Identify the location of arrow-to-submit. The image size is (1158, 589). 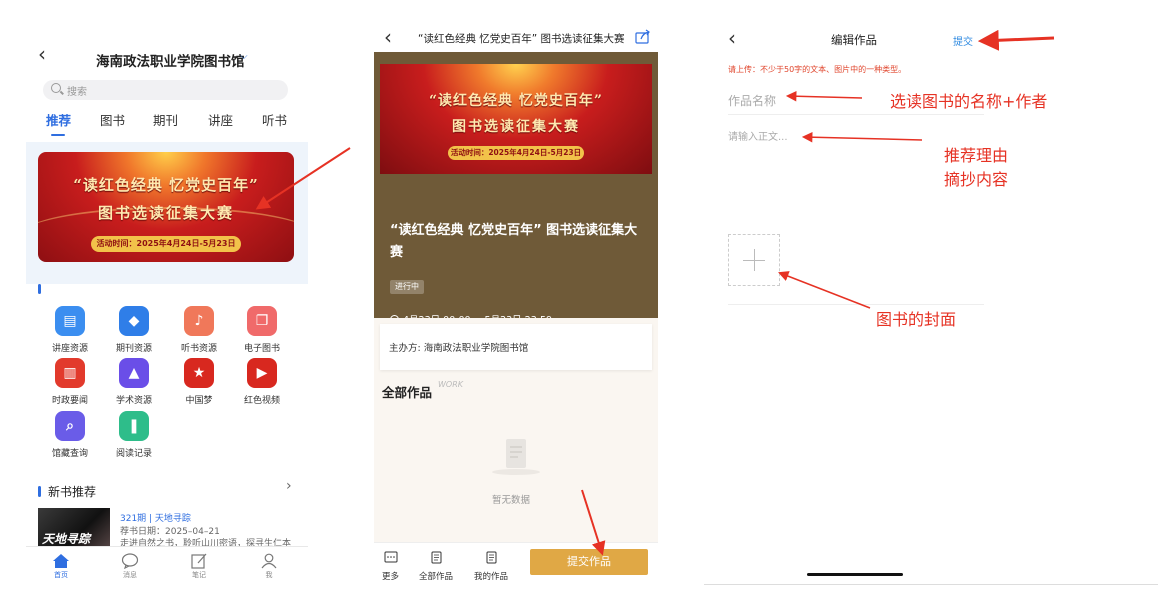
(1016, 40).